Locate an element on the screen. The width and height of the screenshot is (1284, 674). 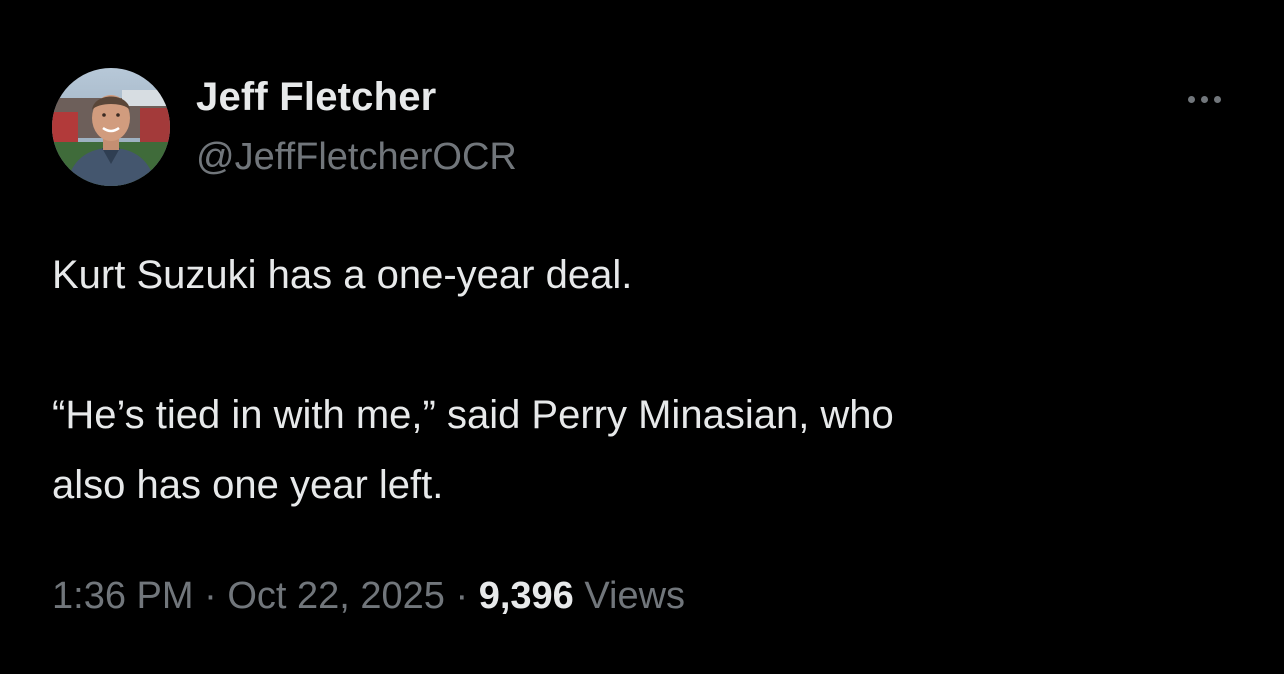
author-handle: @JeffFletcherOCR is located at coordinates (356, 157).